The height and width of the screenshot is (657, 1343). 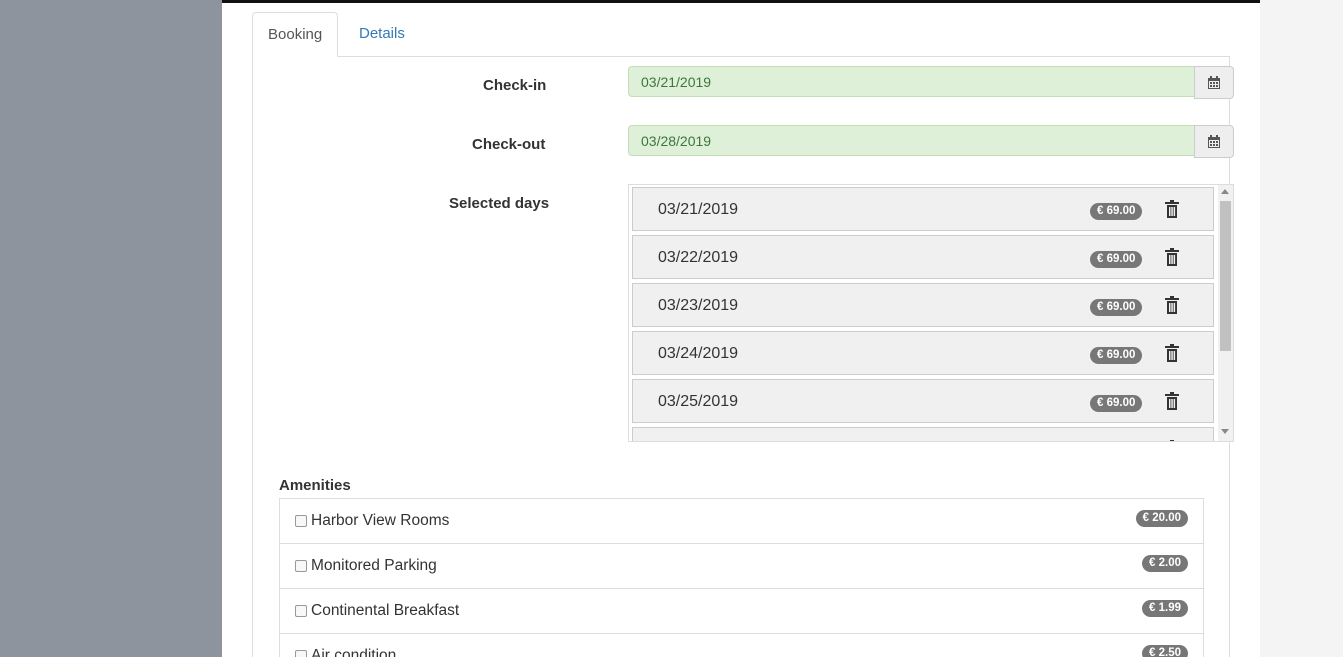 What do you see at coordinates (382, 33) in the screenshot?
I see `tab-details: Details` at bounding box center [382, 33].